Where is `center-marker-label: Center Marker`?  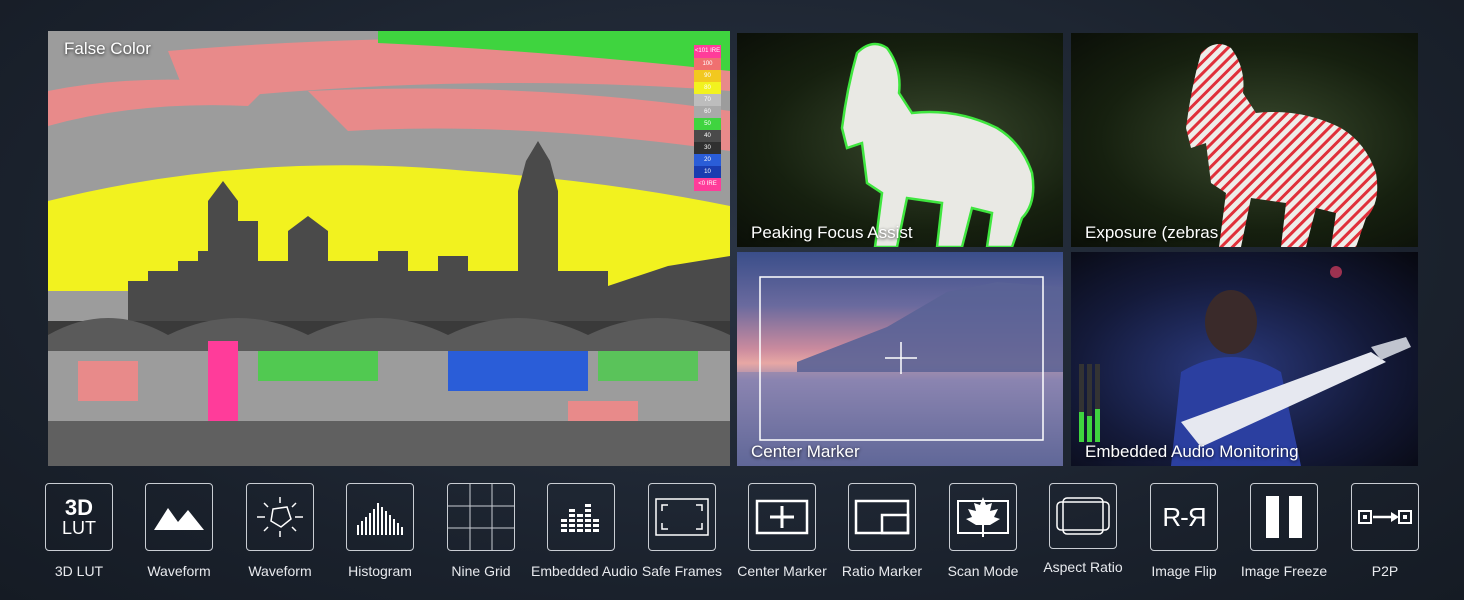 center-marker-label: Center Marker is located at coordinates (805, 451).